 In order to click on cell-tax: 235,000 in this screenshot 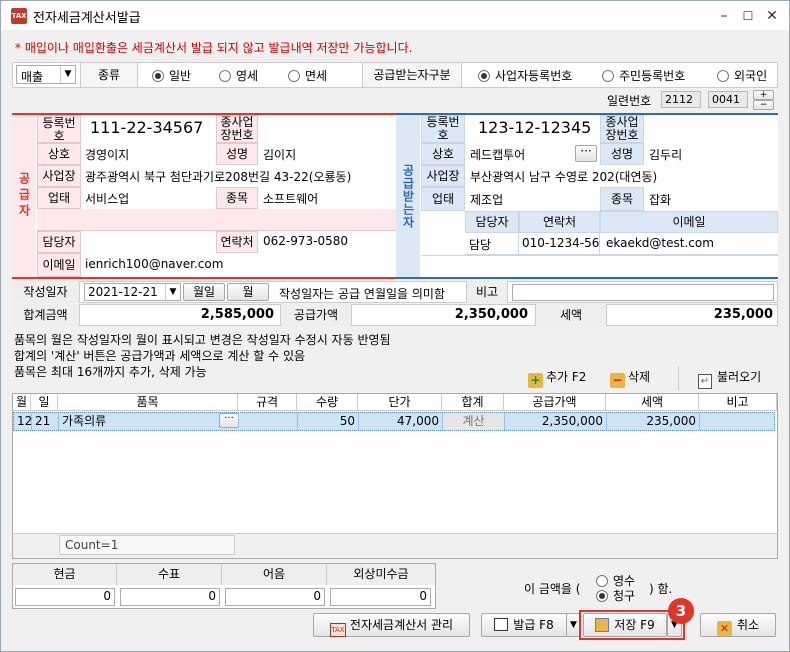, I will do `click(653, 421)`.